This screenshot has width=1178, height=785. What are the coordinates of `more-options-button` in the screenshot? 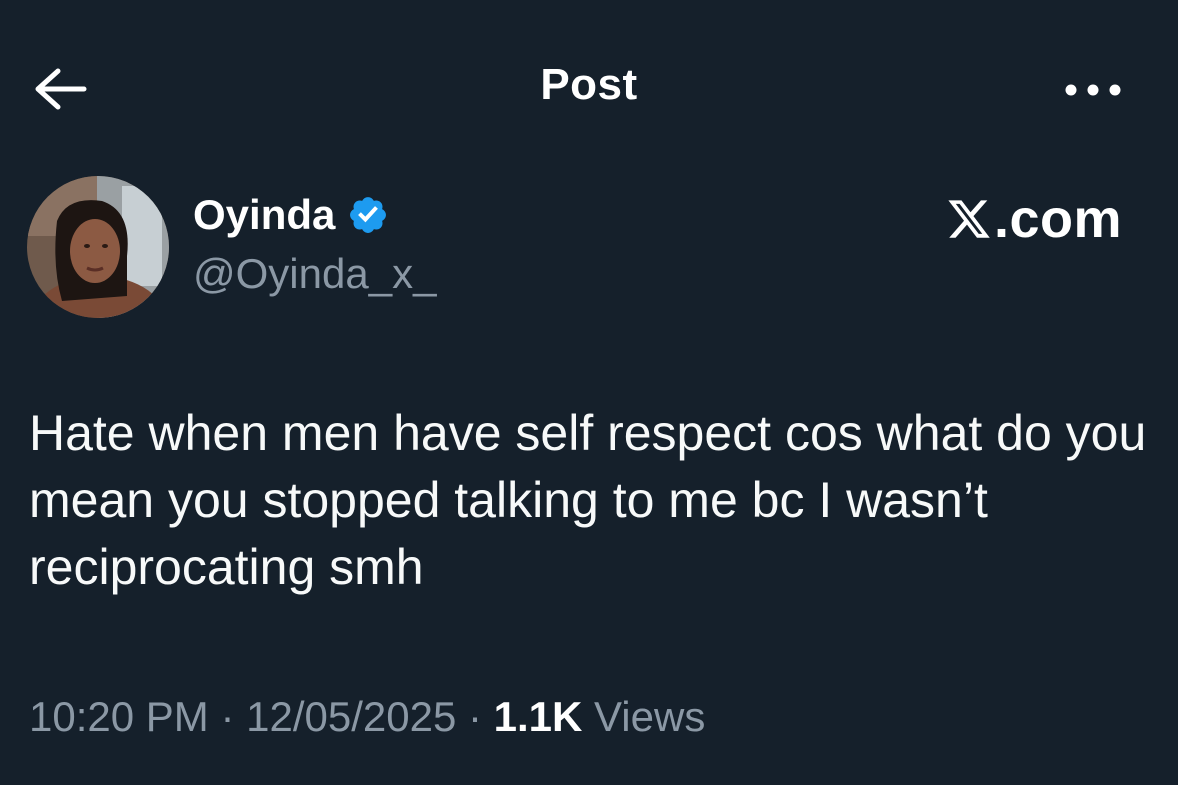 It's located at (1093, 90).